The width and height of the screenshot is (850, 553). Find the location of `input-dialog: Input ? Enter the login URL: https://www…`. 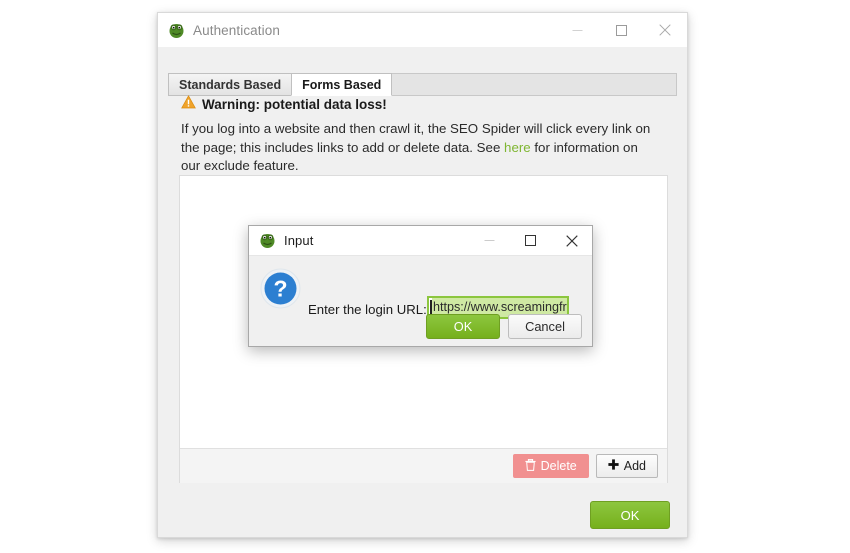

input-dialog: Input ? Enter the login URL: https://www… is located at coordinates (420, 286).